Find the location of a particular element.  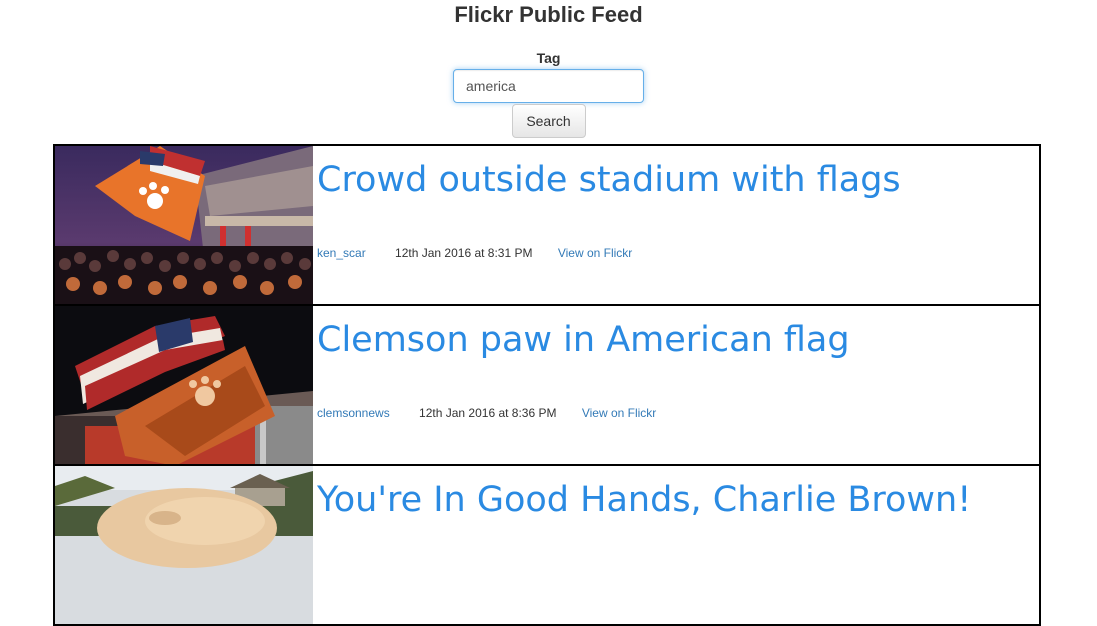

page-title: Flickr Public Feed is located at coordinates (548, 14).